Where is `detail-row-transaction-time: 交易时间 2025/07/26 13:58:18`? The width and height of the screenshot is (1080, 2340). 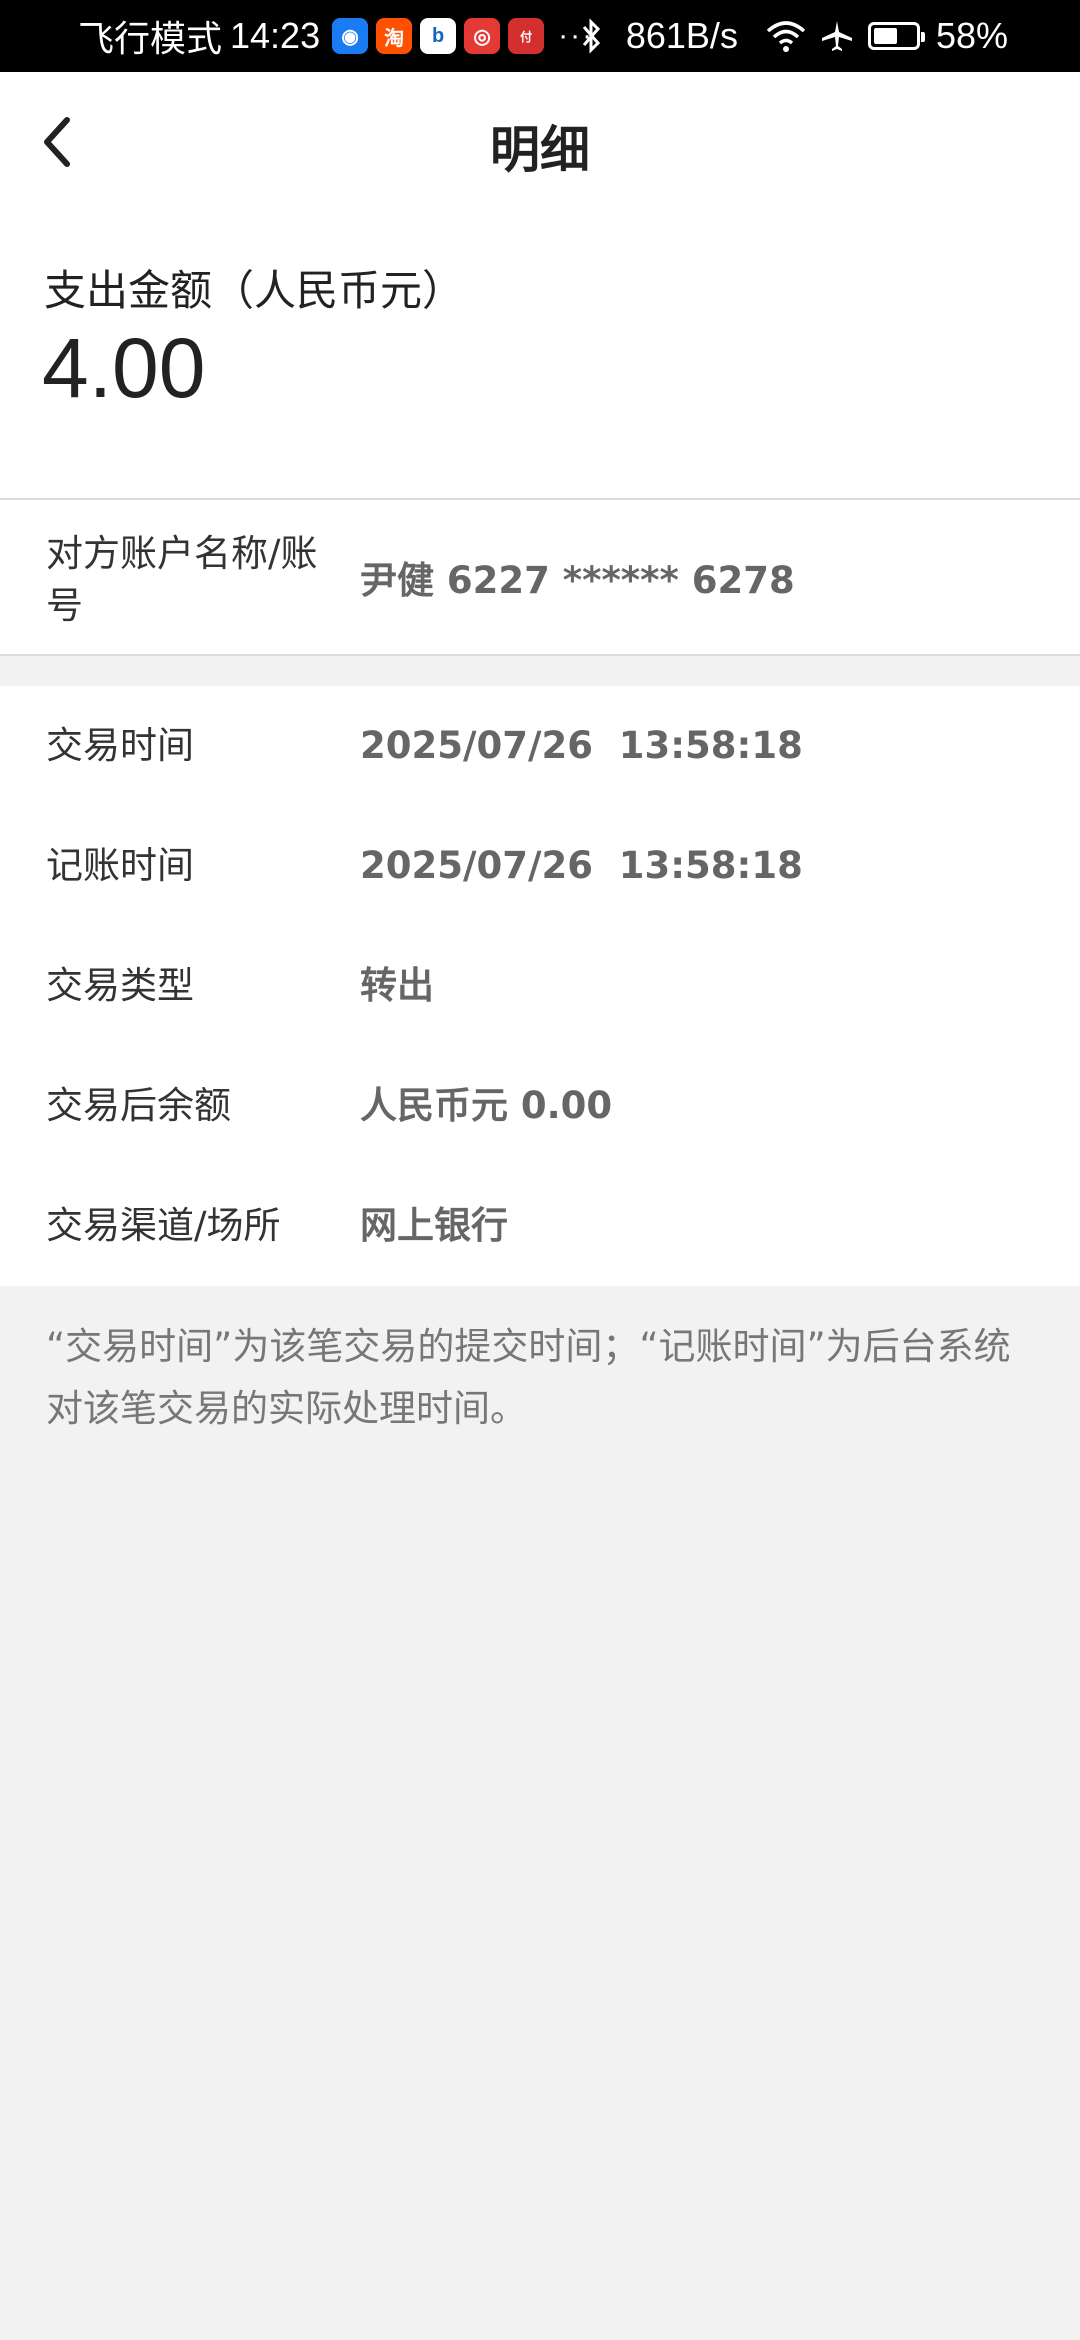 detail-row-transaction-time: 交易时间 2025/07/26 13:58:18 is located at coordinates (540, 746).